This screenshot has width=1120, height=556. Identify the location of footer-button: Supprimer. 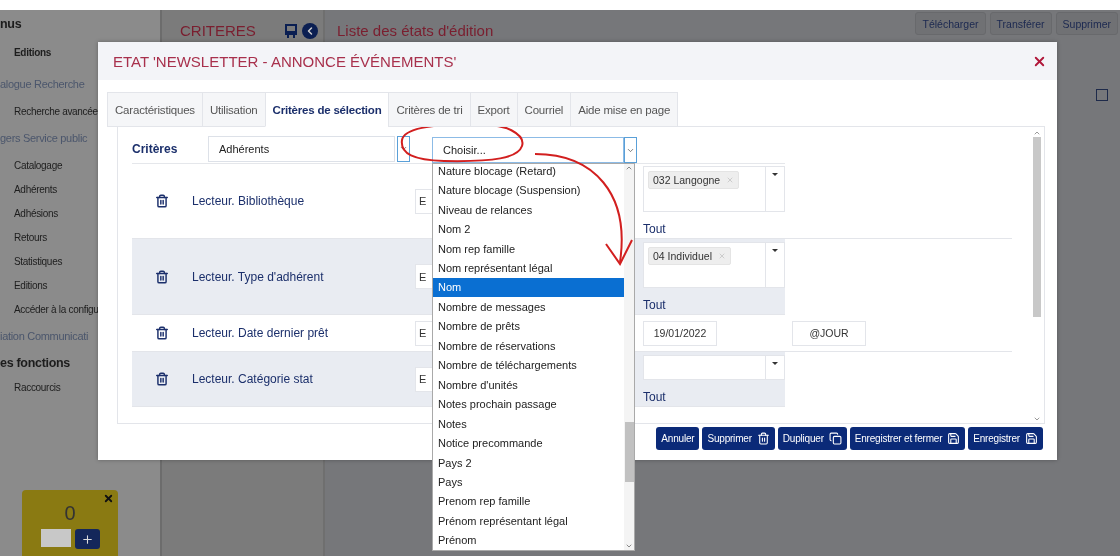
(738, 438).